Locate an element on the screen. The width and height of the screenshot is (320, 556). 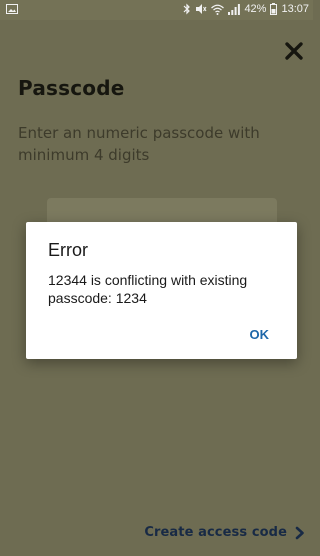
signal-icon is located at coordinates (234, 9).